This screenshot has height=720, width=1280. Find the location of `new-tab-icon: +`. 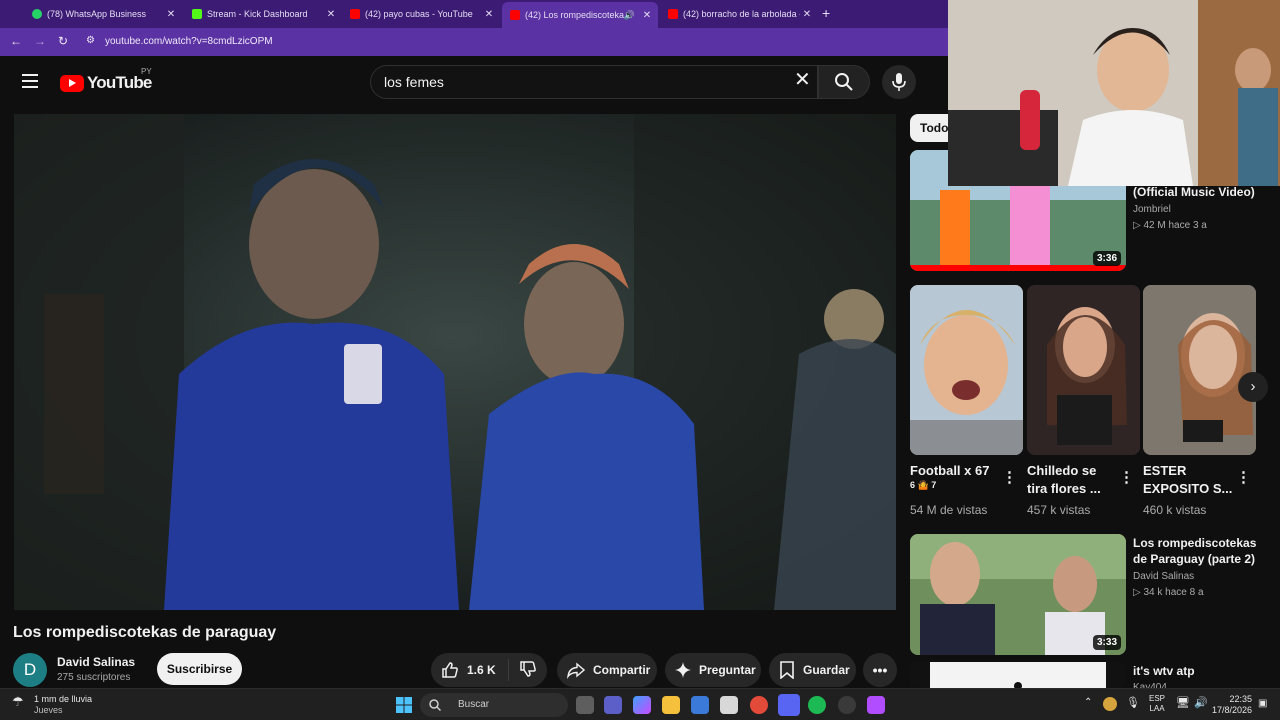

new-tab-icon: + is located at coordinates (826, 13).